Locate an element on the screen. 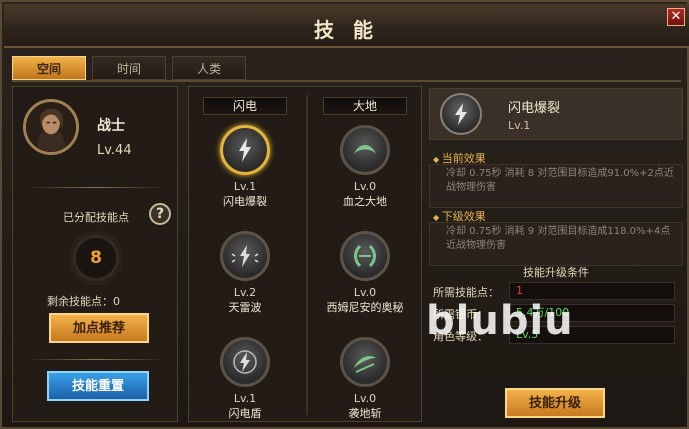  reset-button: 技能重置 is located at coordinates (98, 386).